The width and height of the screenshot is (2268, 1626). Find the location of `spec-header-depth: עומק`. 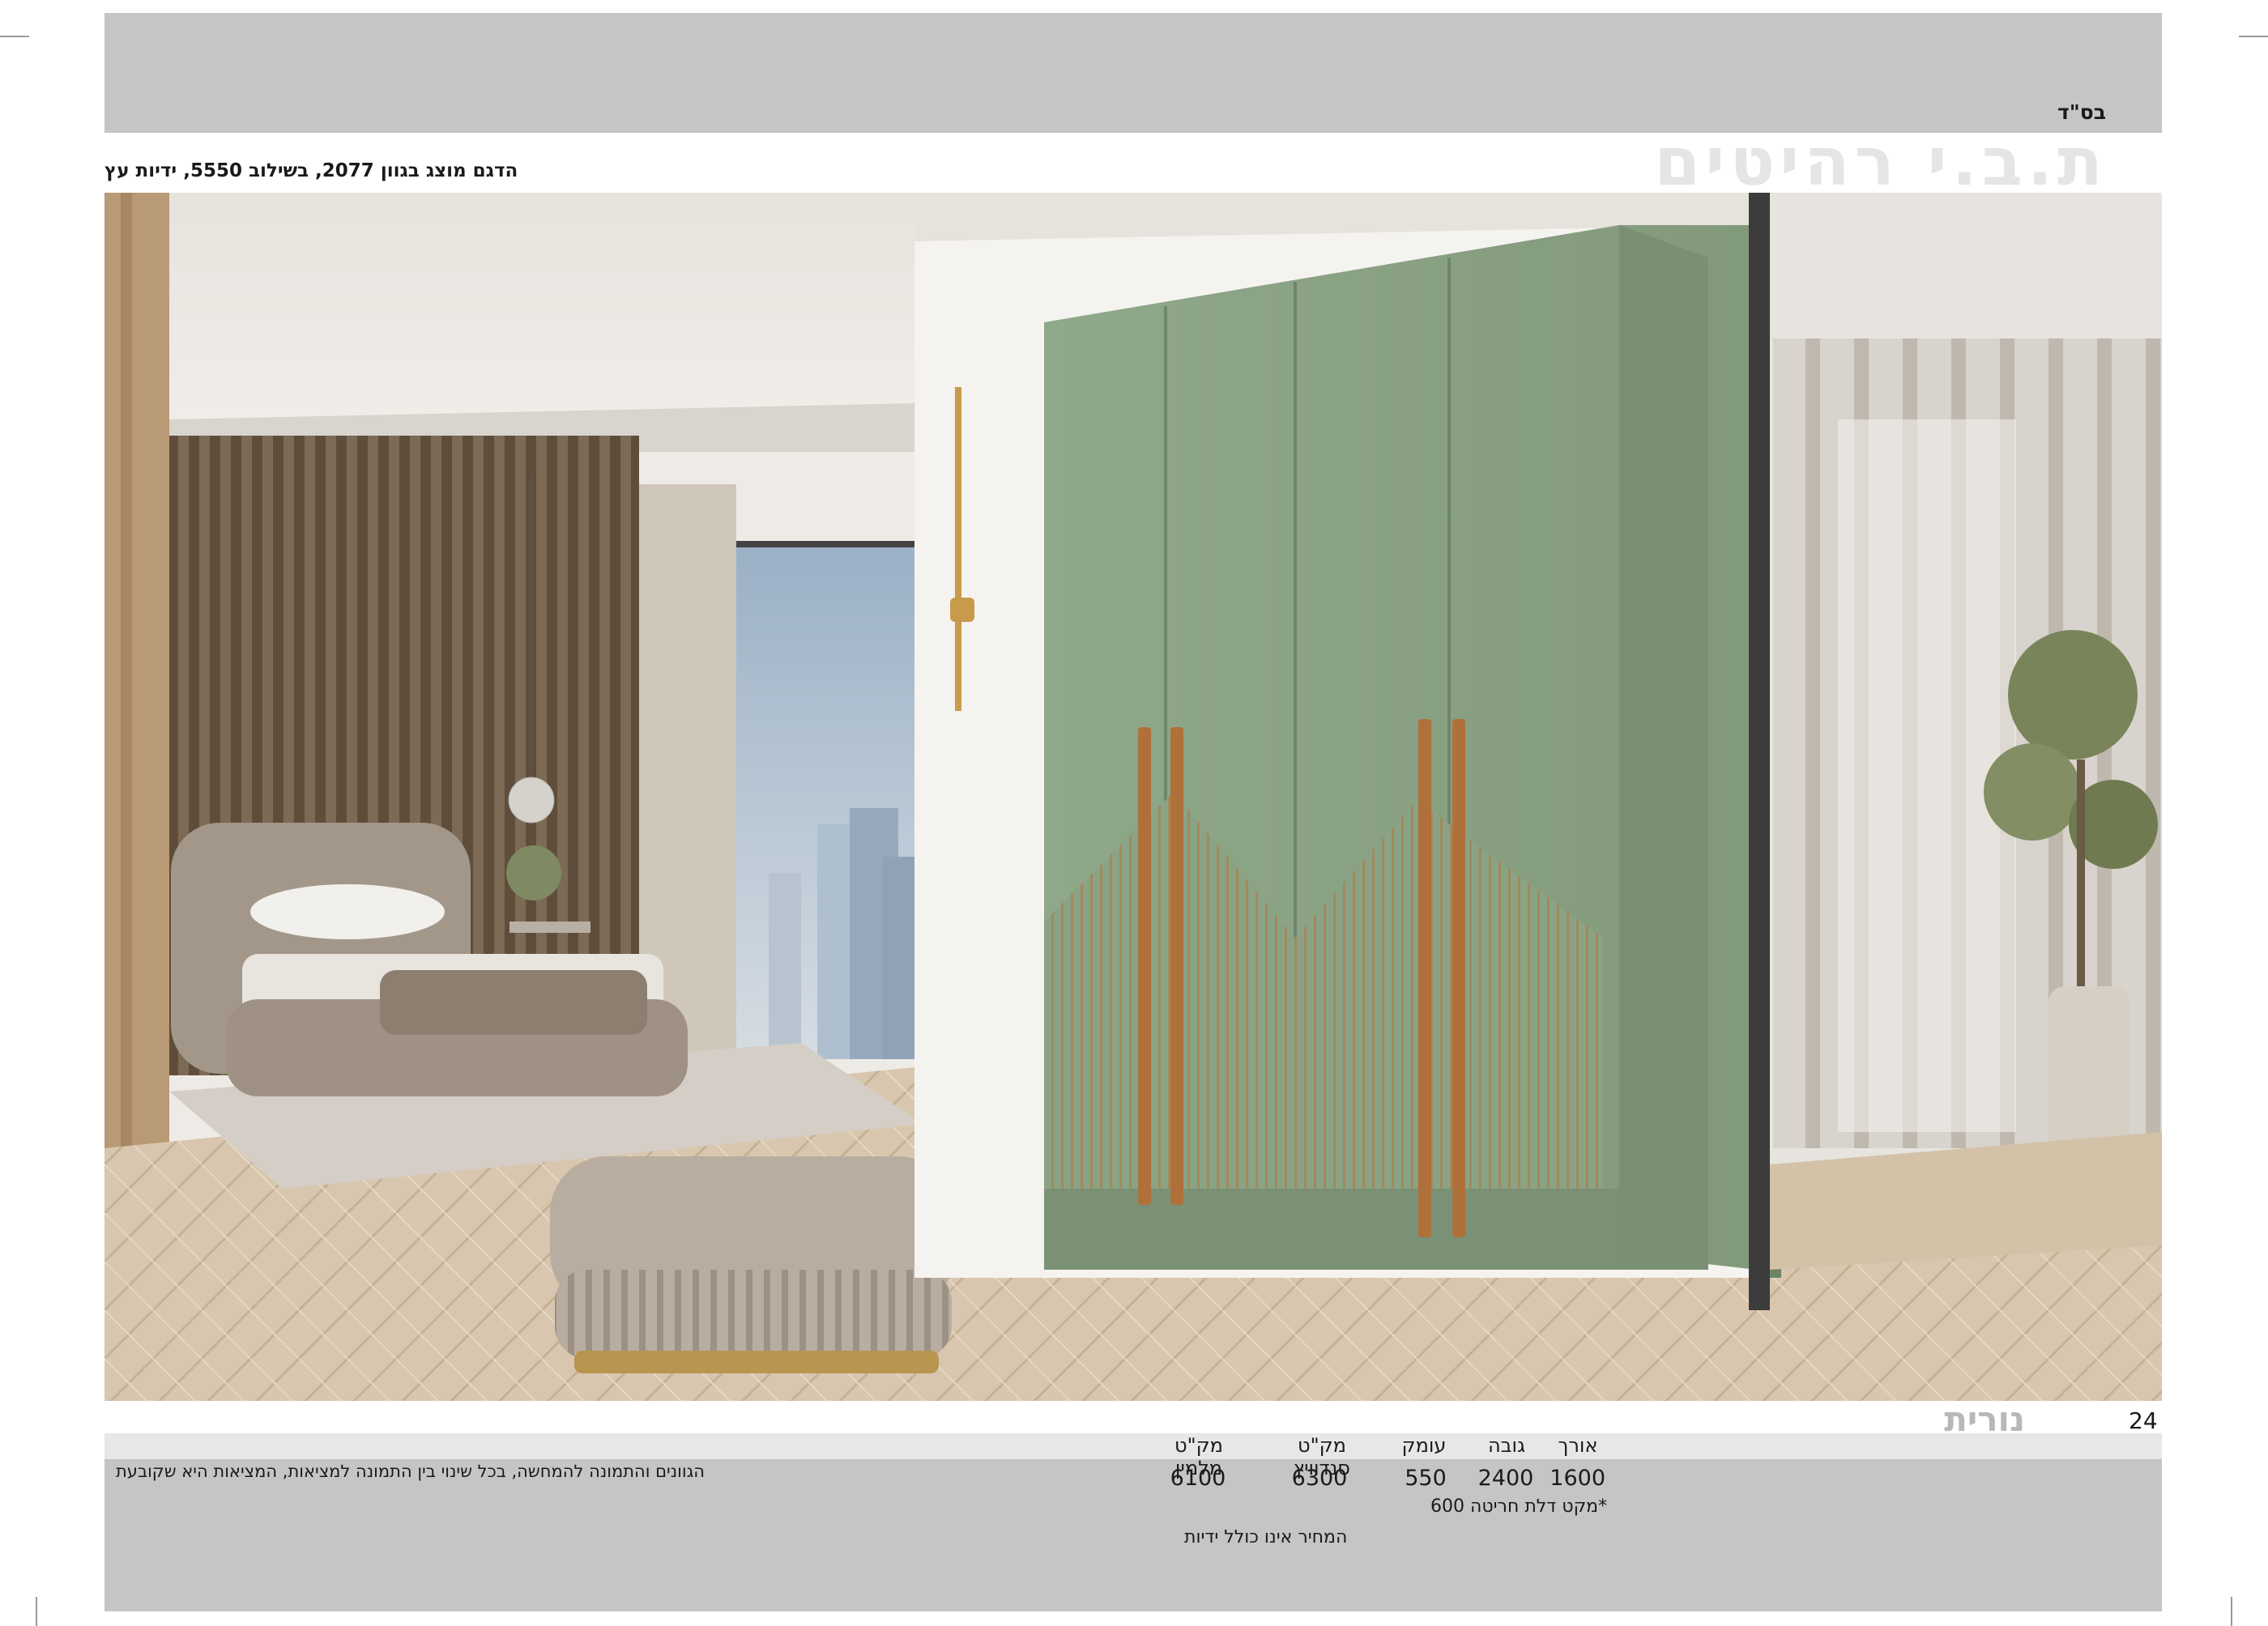

spec-header-depth: עומק is located at coordinates (1424, 1445).